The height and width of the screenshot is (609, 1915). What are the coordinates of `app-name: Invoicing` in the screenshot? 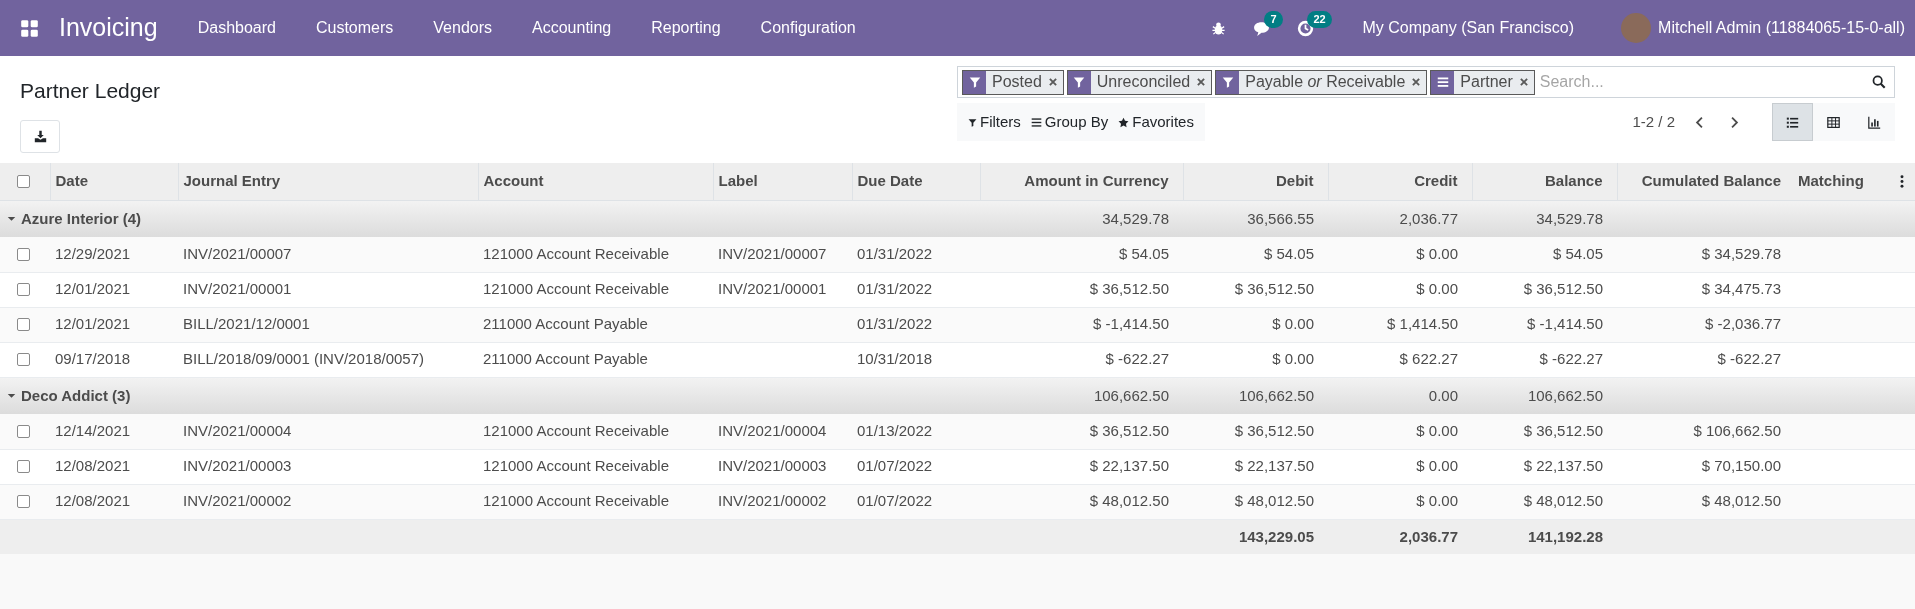 It's located at (108, 28).